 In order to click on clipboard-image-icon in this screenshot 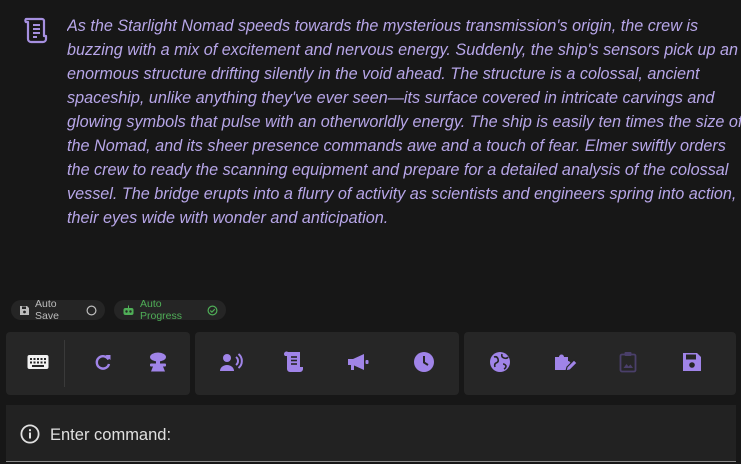, I will do `click(628, 364)`.